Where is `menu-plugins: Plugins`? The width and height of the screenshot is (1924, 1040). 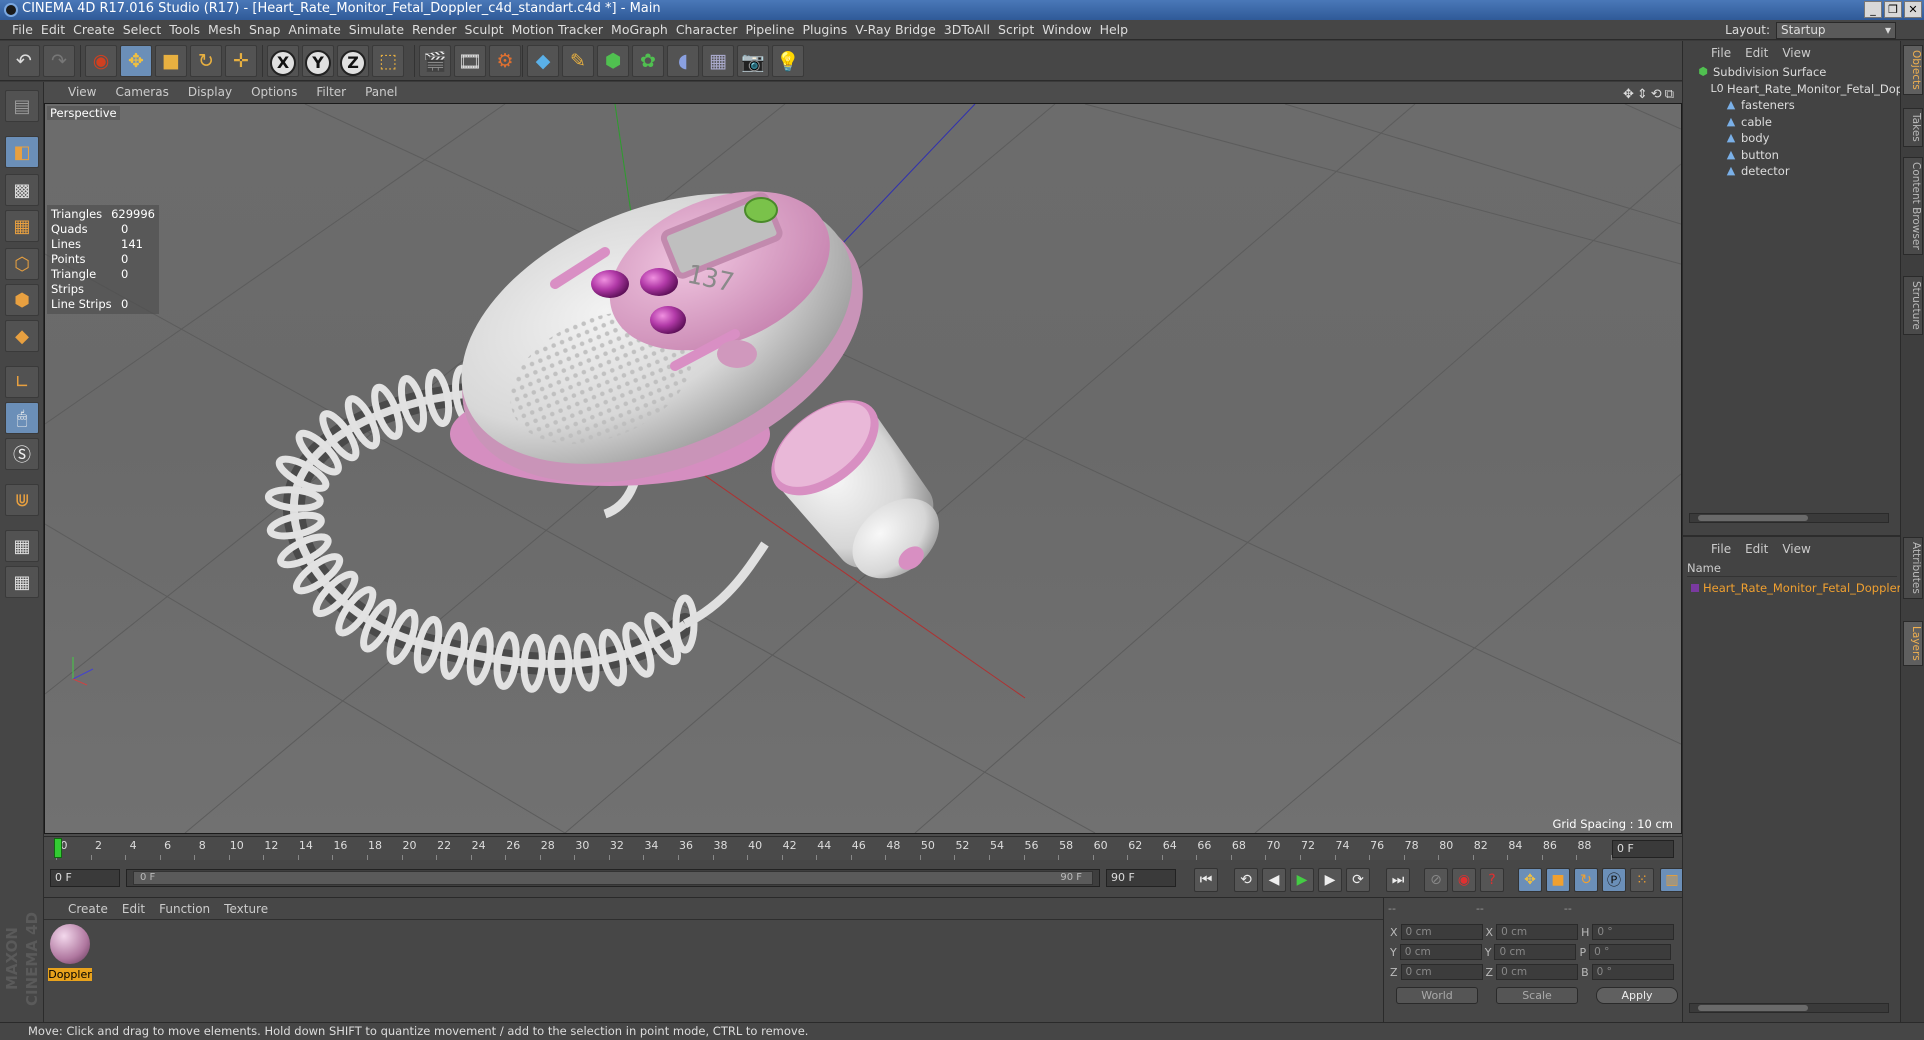
menu-plugins: Plugins is located at coordinates (828, 29).